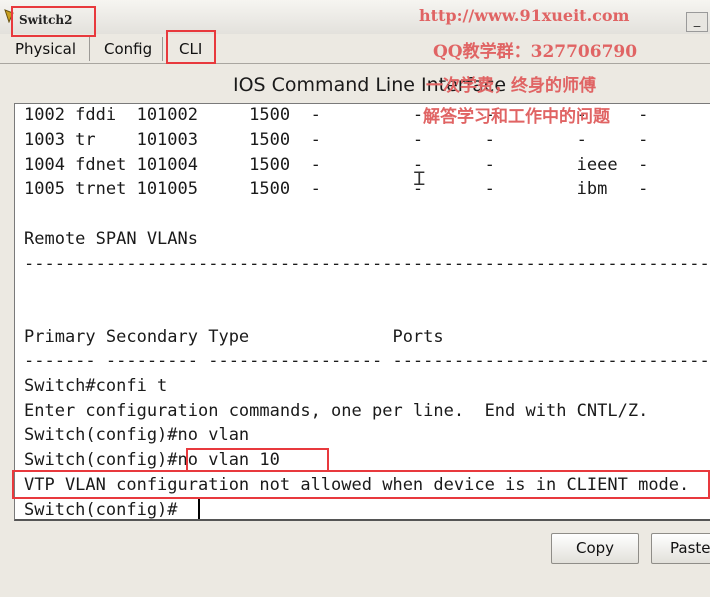 The image size is (710, 597). What do you see at coordinates (524, 15) in the screenshot?
I see `watermark-url: http://www.91xueit.com` at bounding box center [524, 15].